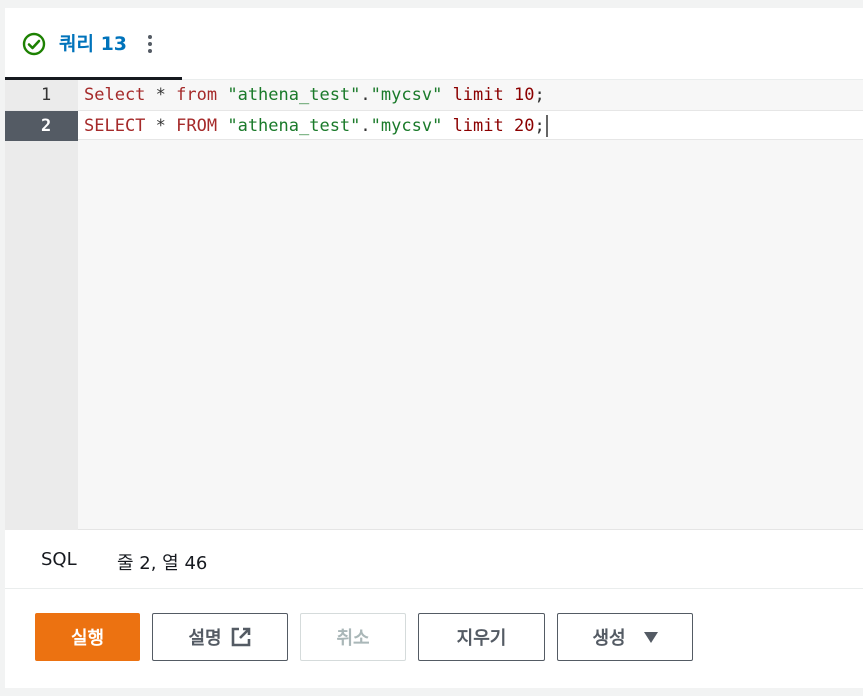 Image resolution: width=863 pixels, height=696 pixels. I want to click on query-tab-label: 쿼리 13, so click(93, 44).